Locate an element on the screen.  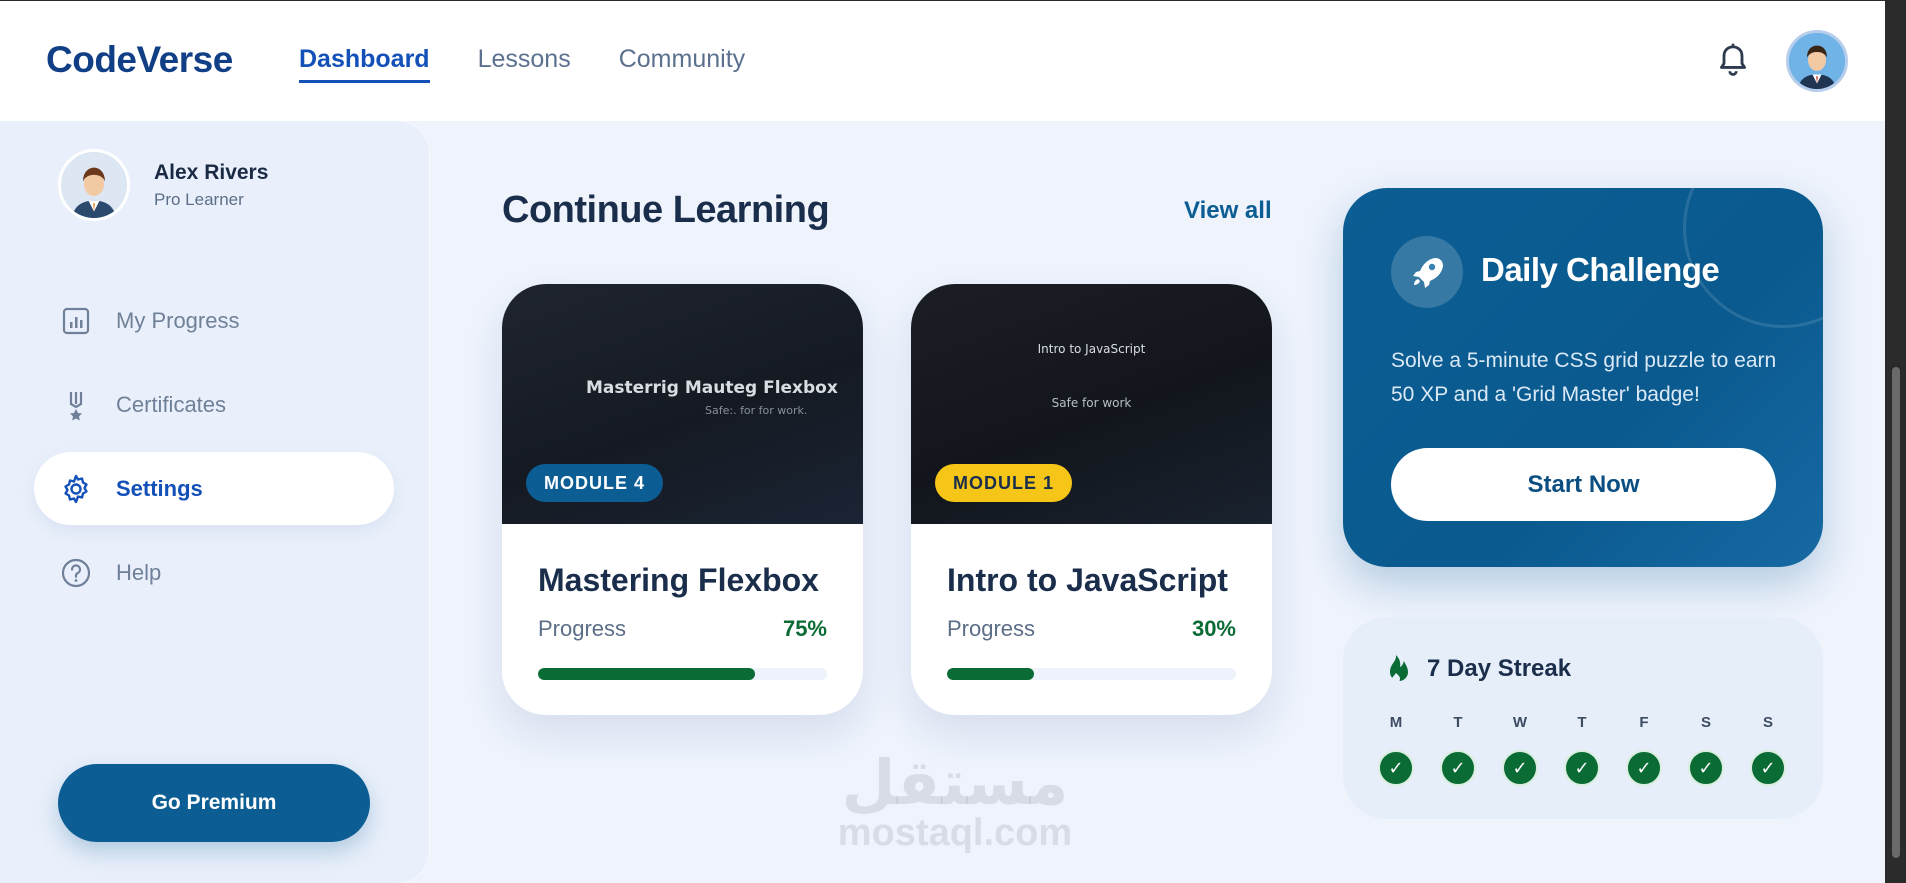
nav-dashboard: Dashboard is located at coordinates (364, 64).